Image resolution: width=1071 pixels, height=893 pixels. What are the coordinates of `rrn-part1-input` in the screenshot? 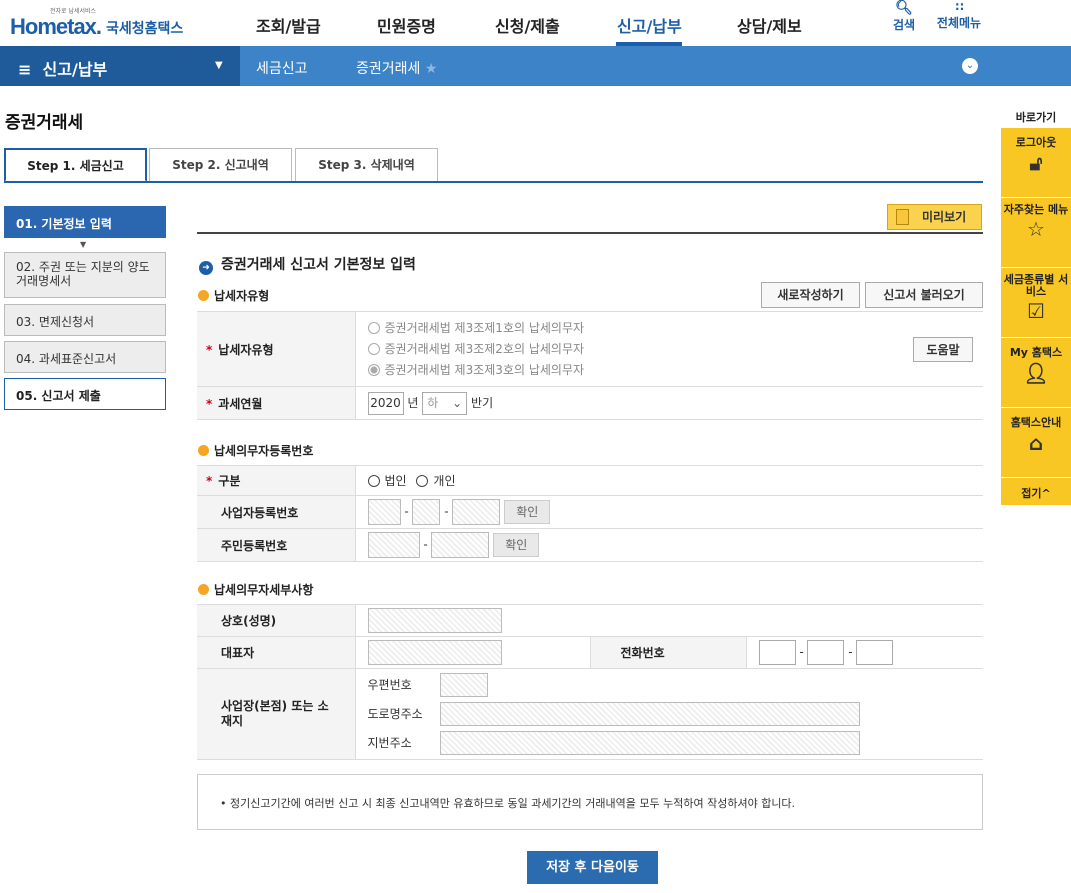 It's located at (393, 545).